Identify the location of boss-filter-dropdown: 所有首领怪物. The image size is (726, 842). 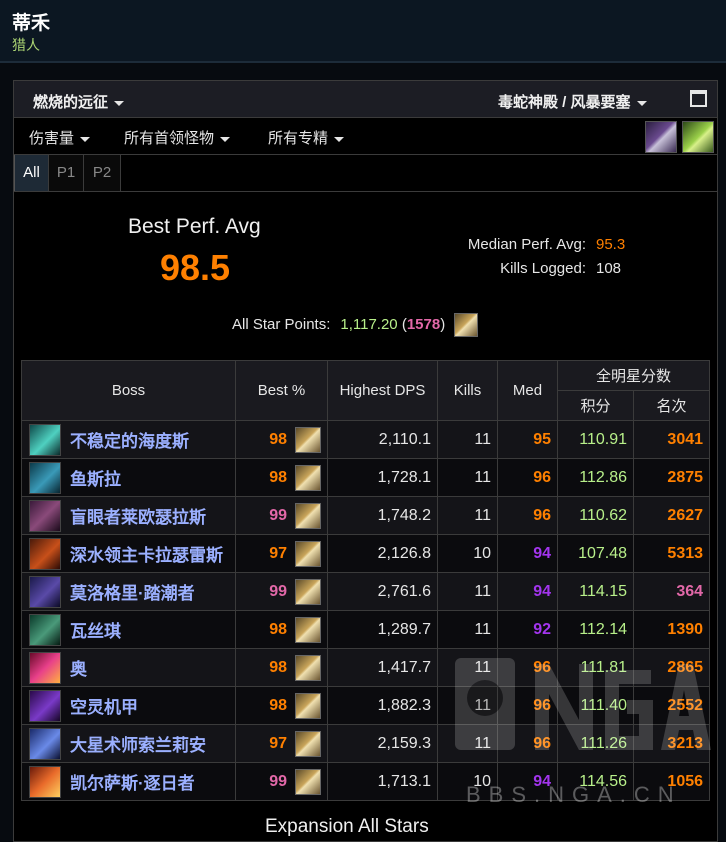
(177, 137).